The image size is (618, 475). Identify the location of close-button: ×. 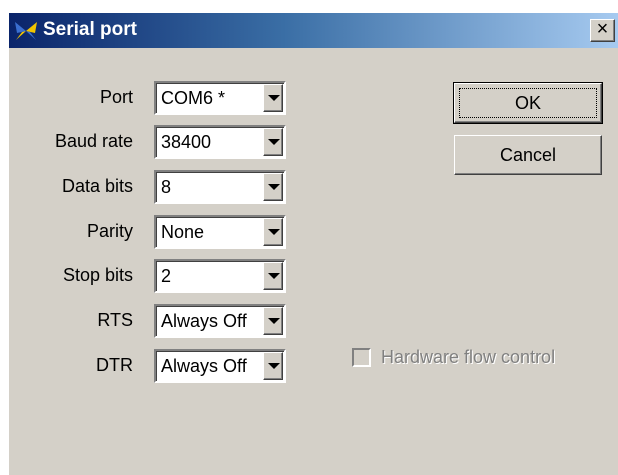
(602, 30).